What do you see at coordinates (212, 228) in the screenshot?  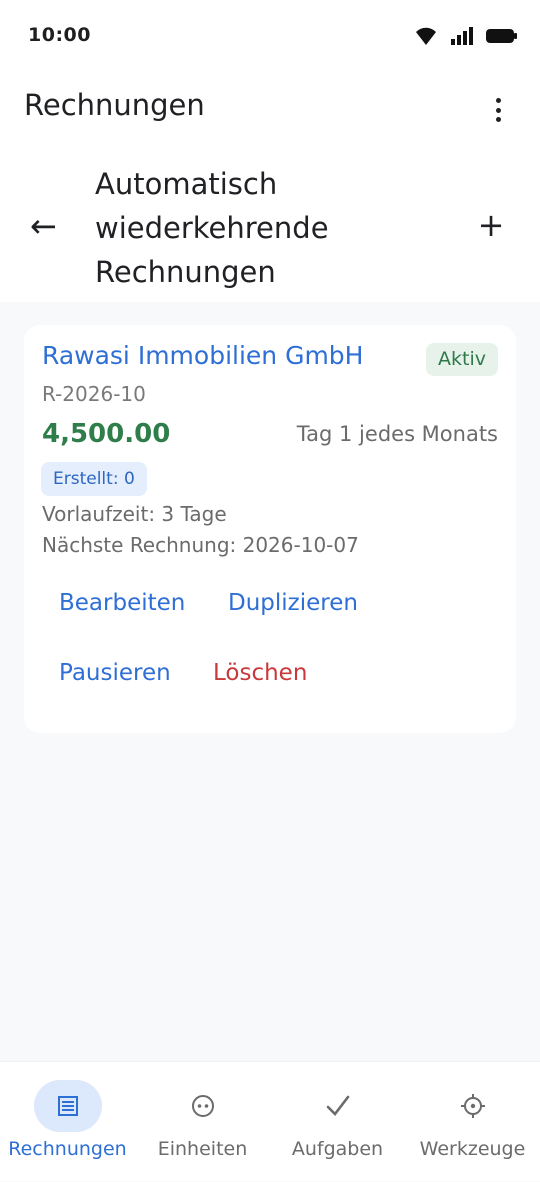 I see `page-title: Automatisch wiederkehrende Rechnungen` at bounding box center [212, 228].